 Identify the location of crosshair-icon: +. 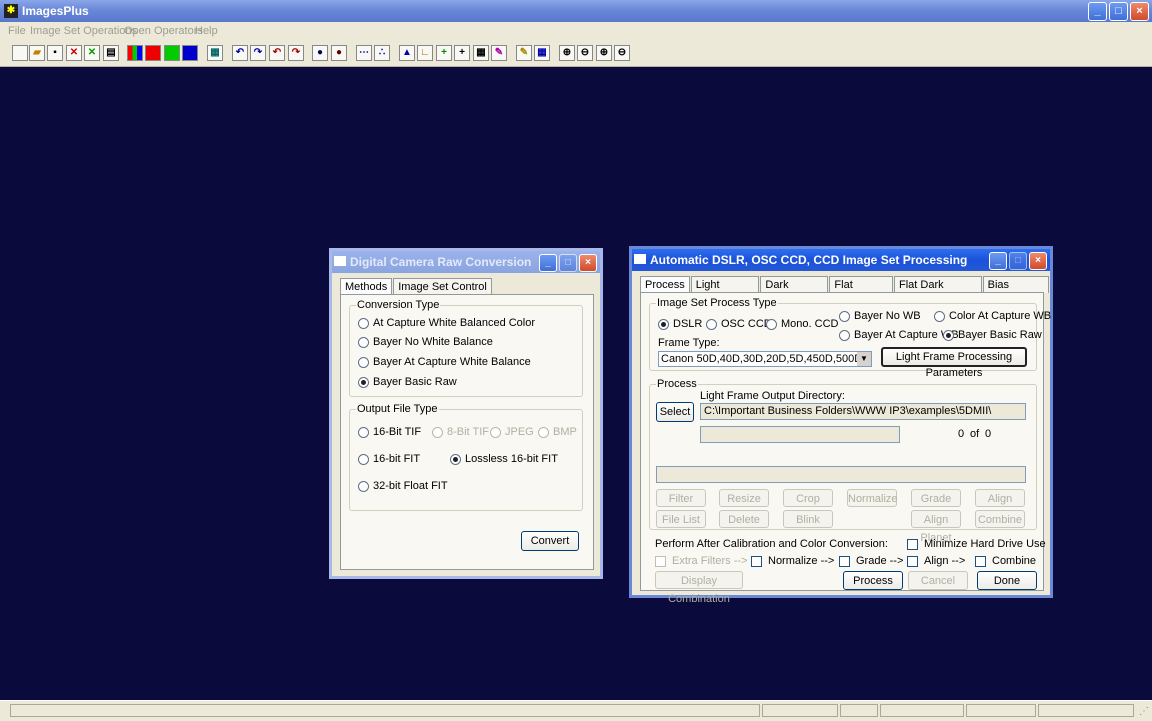
(444, 53).